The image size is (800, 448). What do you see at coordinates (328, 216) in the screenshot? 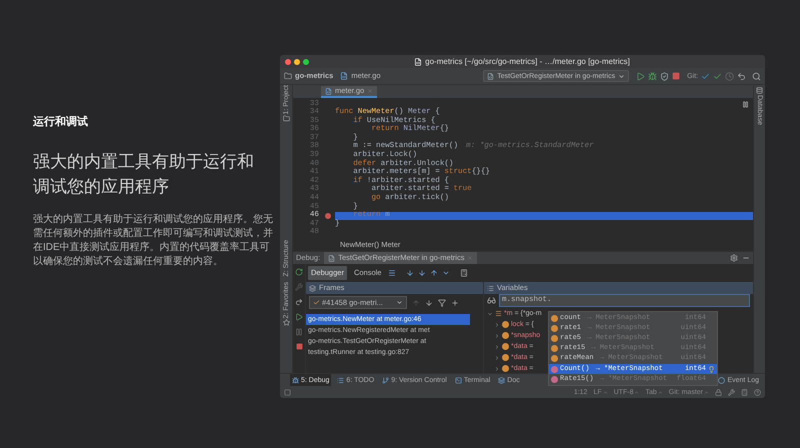
I see `breakpoint-icon` at bounding box center [328, 216].